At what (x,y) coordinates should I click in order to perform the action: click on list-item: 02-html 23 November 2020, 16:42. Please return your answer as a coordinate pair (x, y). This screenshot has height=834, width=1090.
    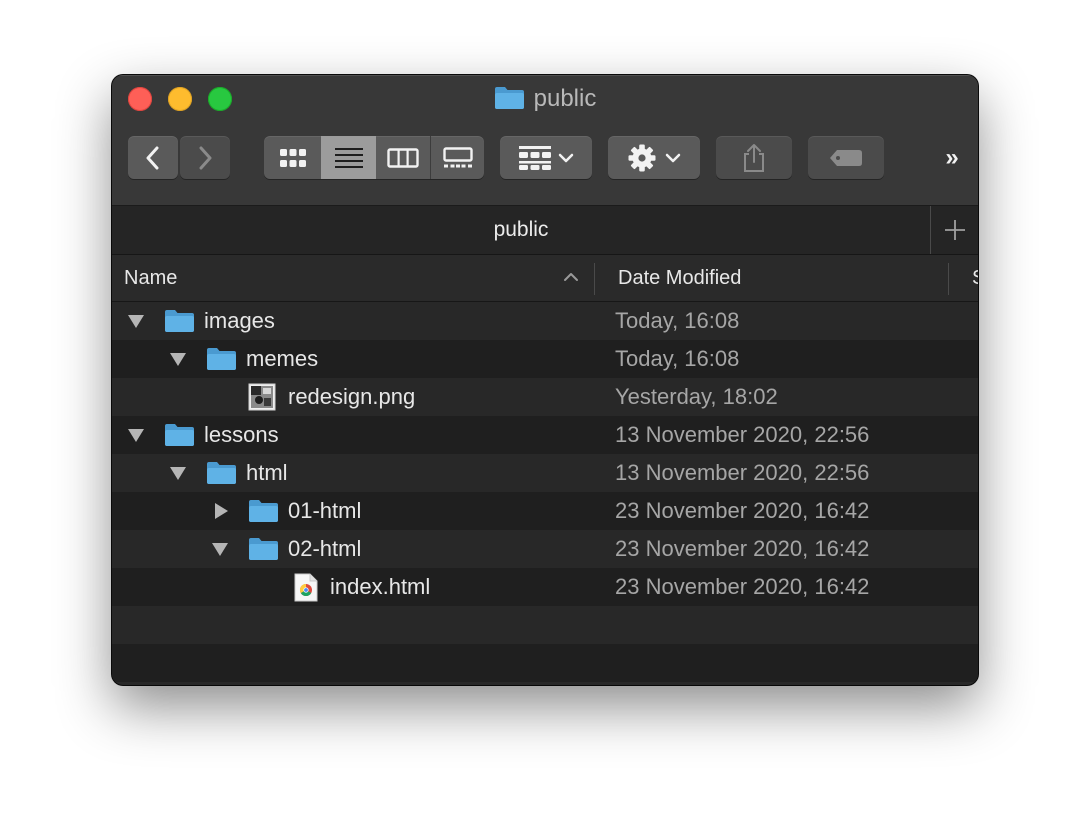
    Looking at the image, I should click on (545, 549).